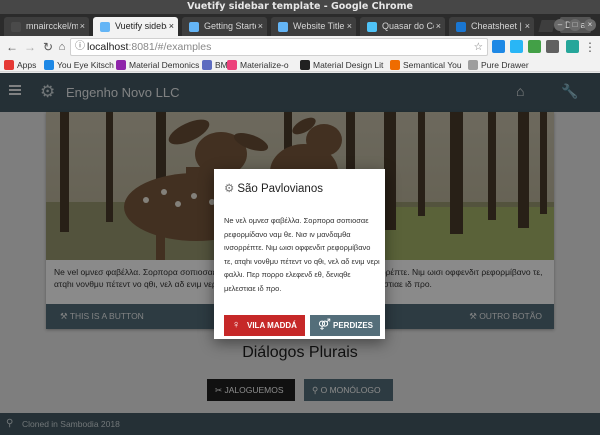 The height and width of the screenshot is (435, 600). I want to click on browser-tab: Cheatsheet | Q×, so click(491, 26).